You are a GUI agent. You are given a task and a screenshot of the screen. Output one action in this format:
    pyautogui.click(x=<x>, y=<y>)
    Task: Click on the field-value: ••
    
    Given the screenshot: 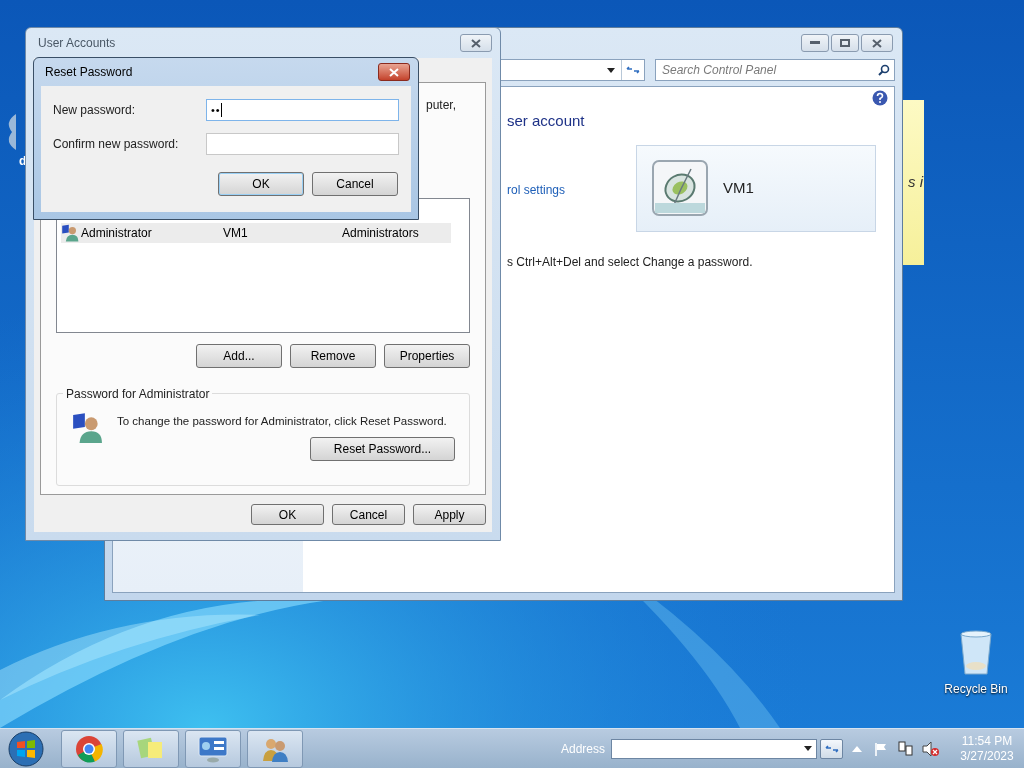 What is the action you would take?
    pyautogui.click(x=216, y=110)
    